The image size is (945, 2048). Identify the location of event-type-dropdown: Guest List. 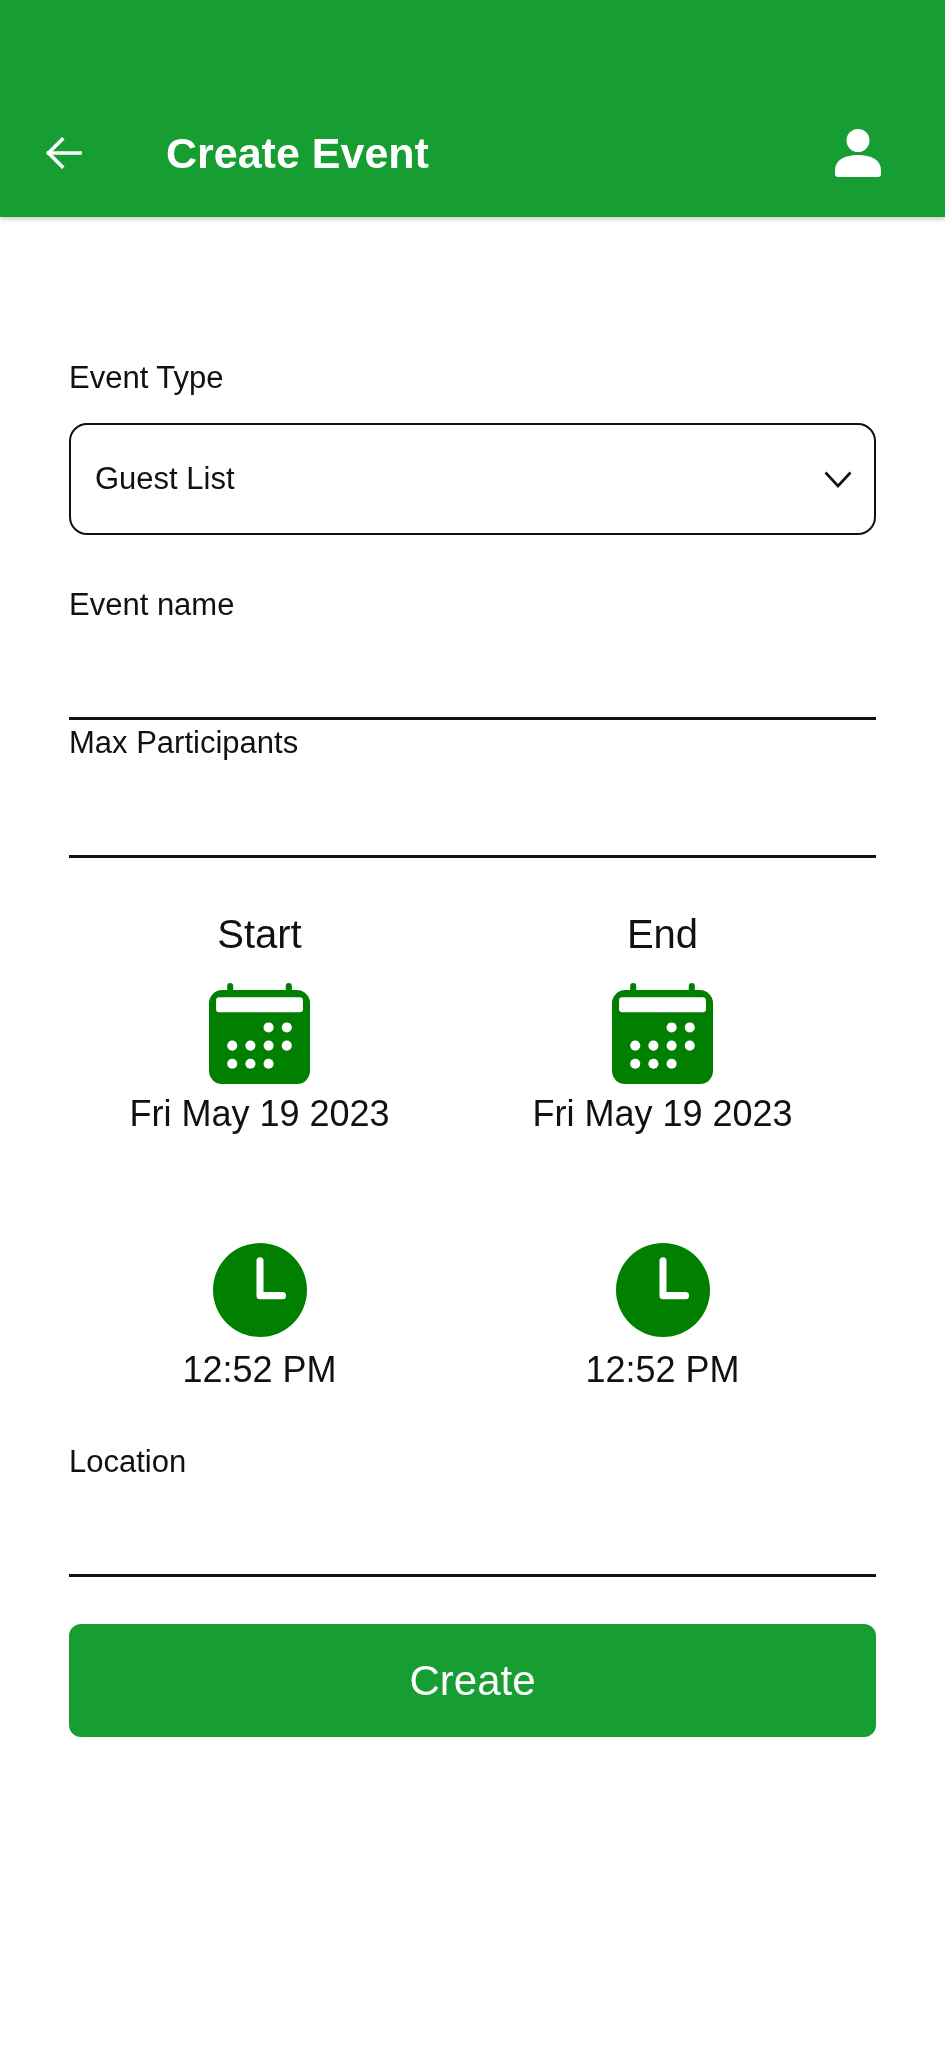
(472, 479).